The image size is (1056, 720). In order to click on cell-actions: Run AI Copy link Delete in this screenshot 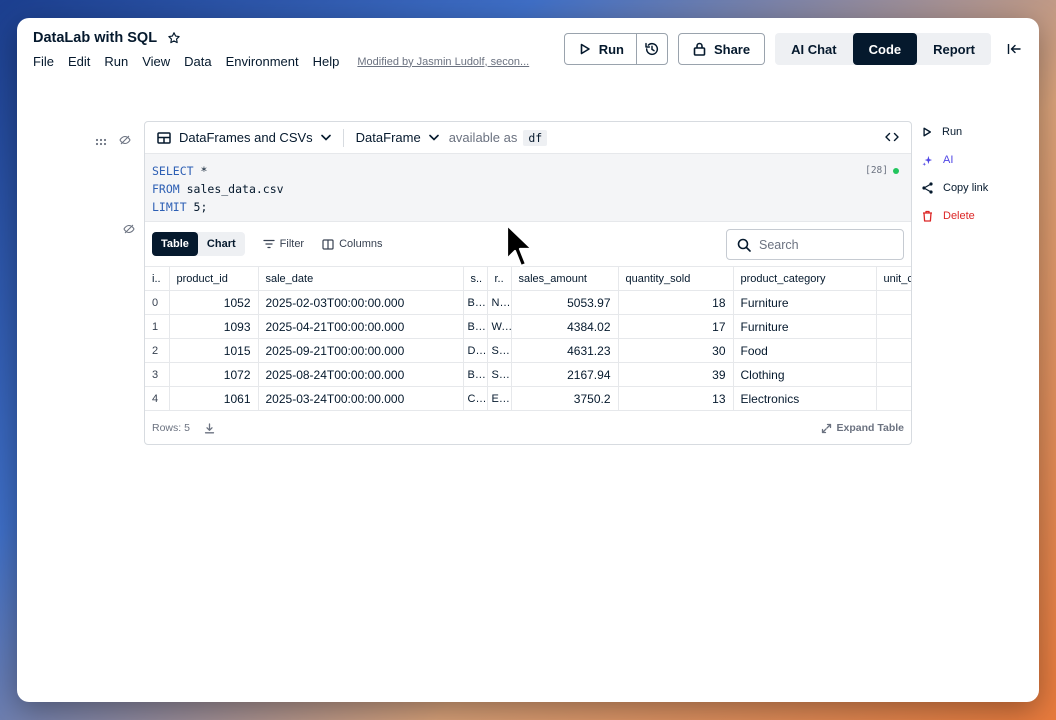, I will do `click(955, 174)`.